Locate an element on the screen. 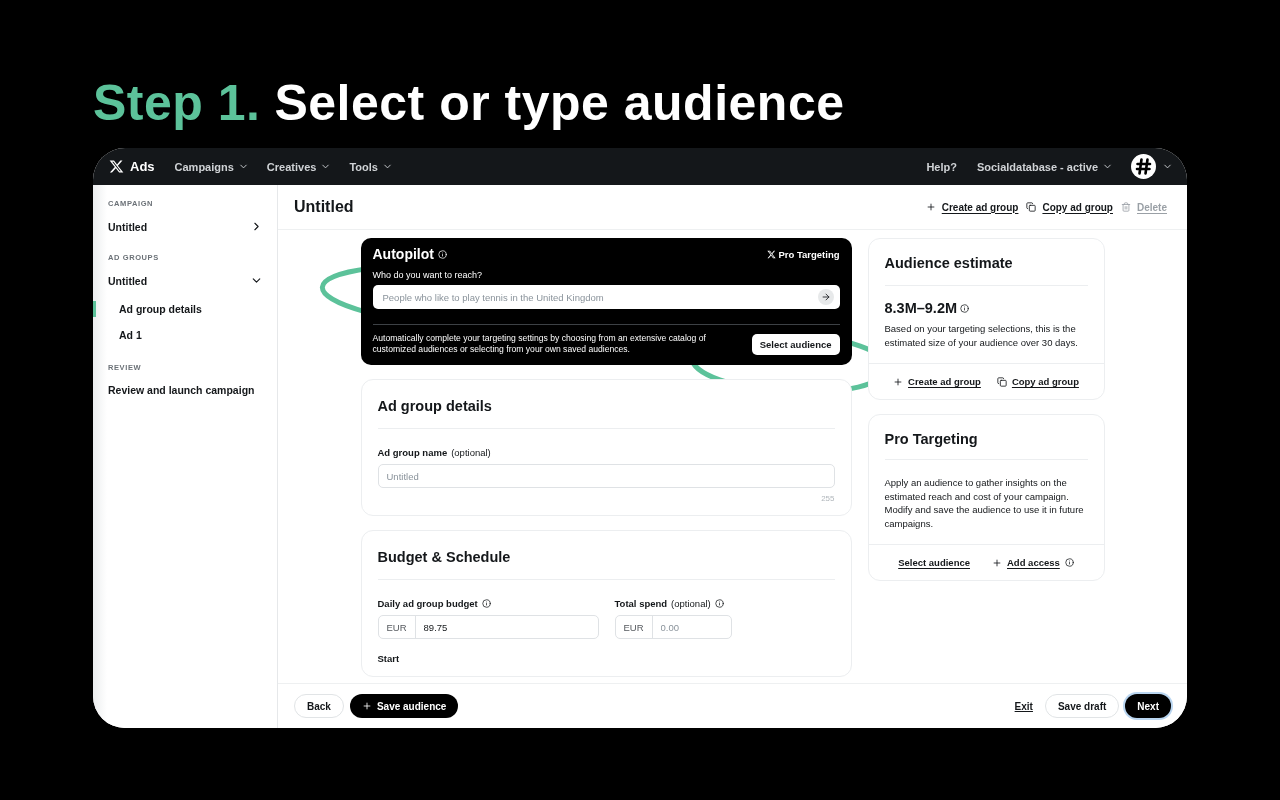 The width and height of the screenshot is (1280, 800). character-counter: 255 is located at coordinates (827, 498).